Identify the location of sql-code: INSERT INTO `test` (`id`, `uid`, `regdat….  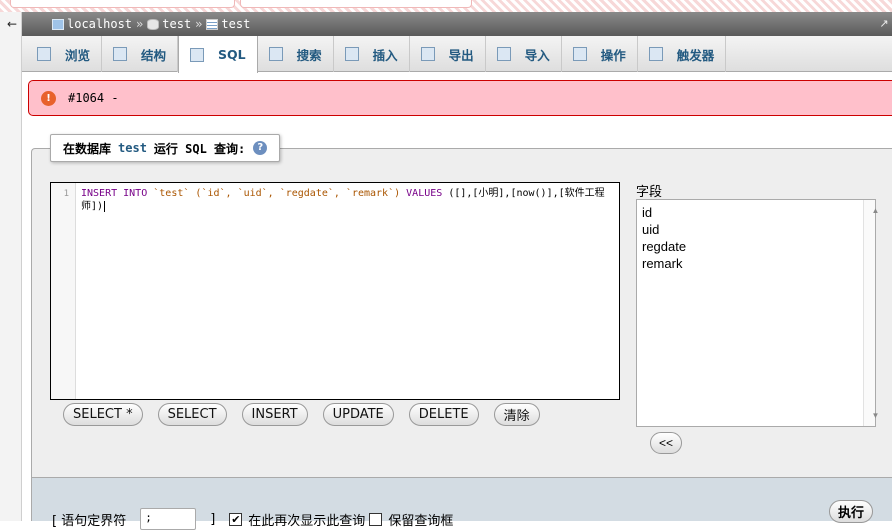
(348, 200).